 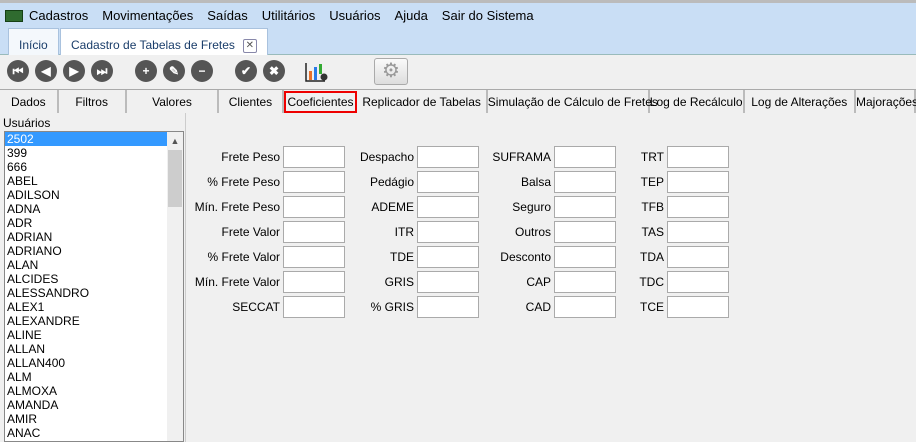 I want to click on remove-button: −, so click(x=202, y=71).